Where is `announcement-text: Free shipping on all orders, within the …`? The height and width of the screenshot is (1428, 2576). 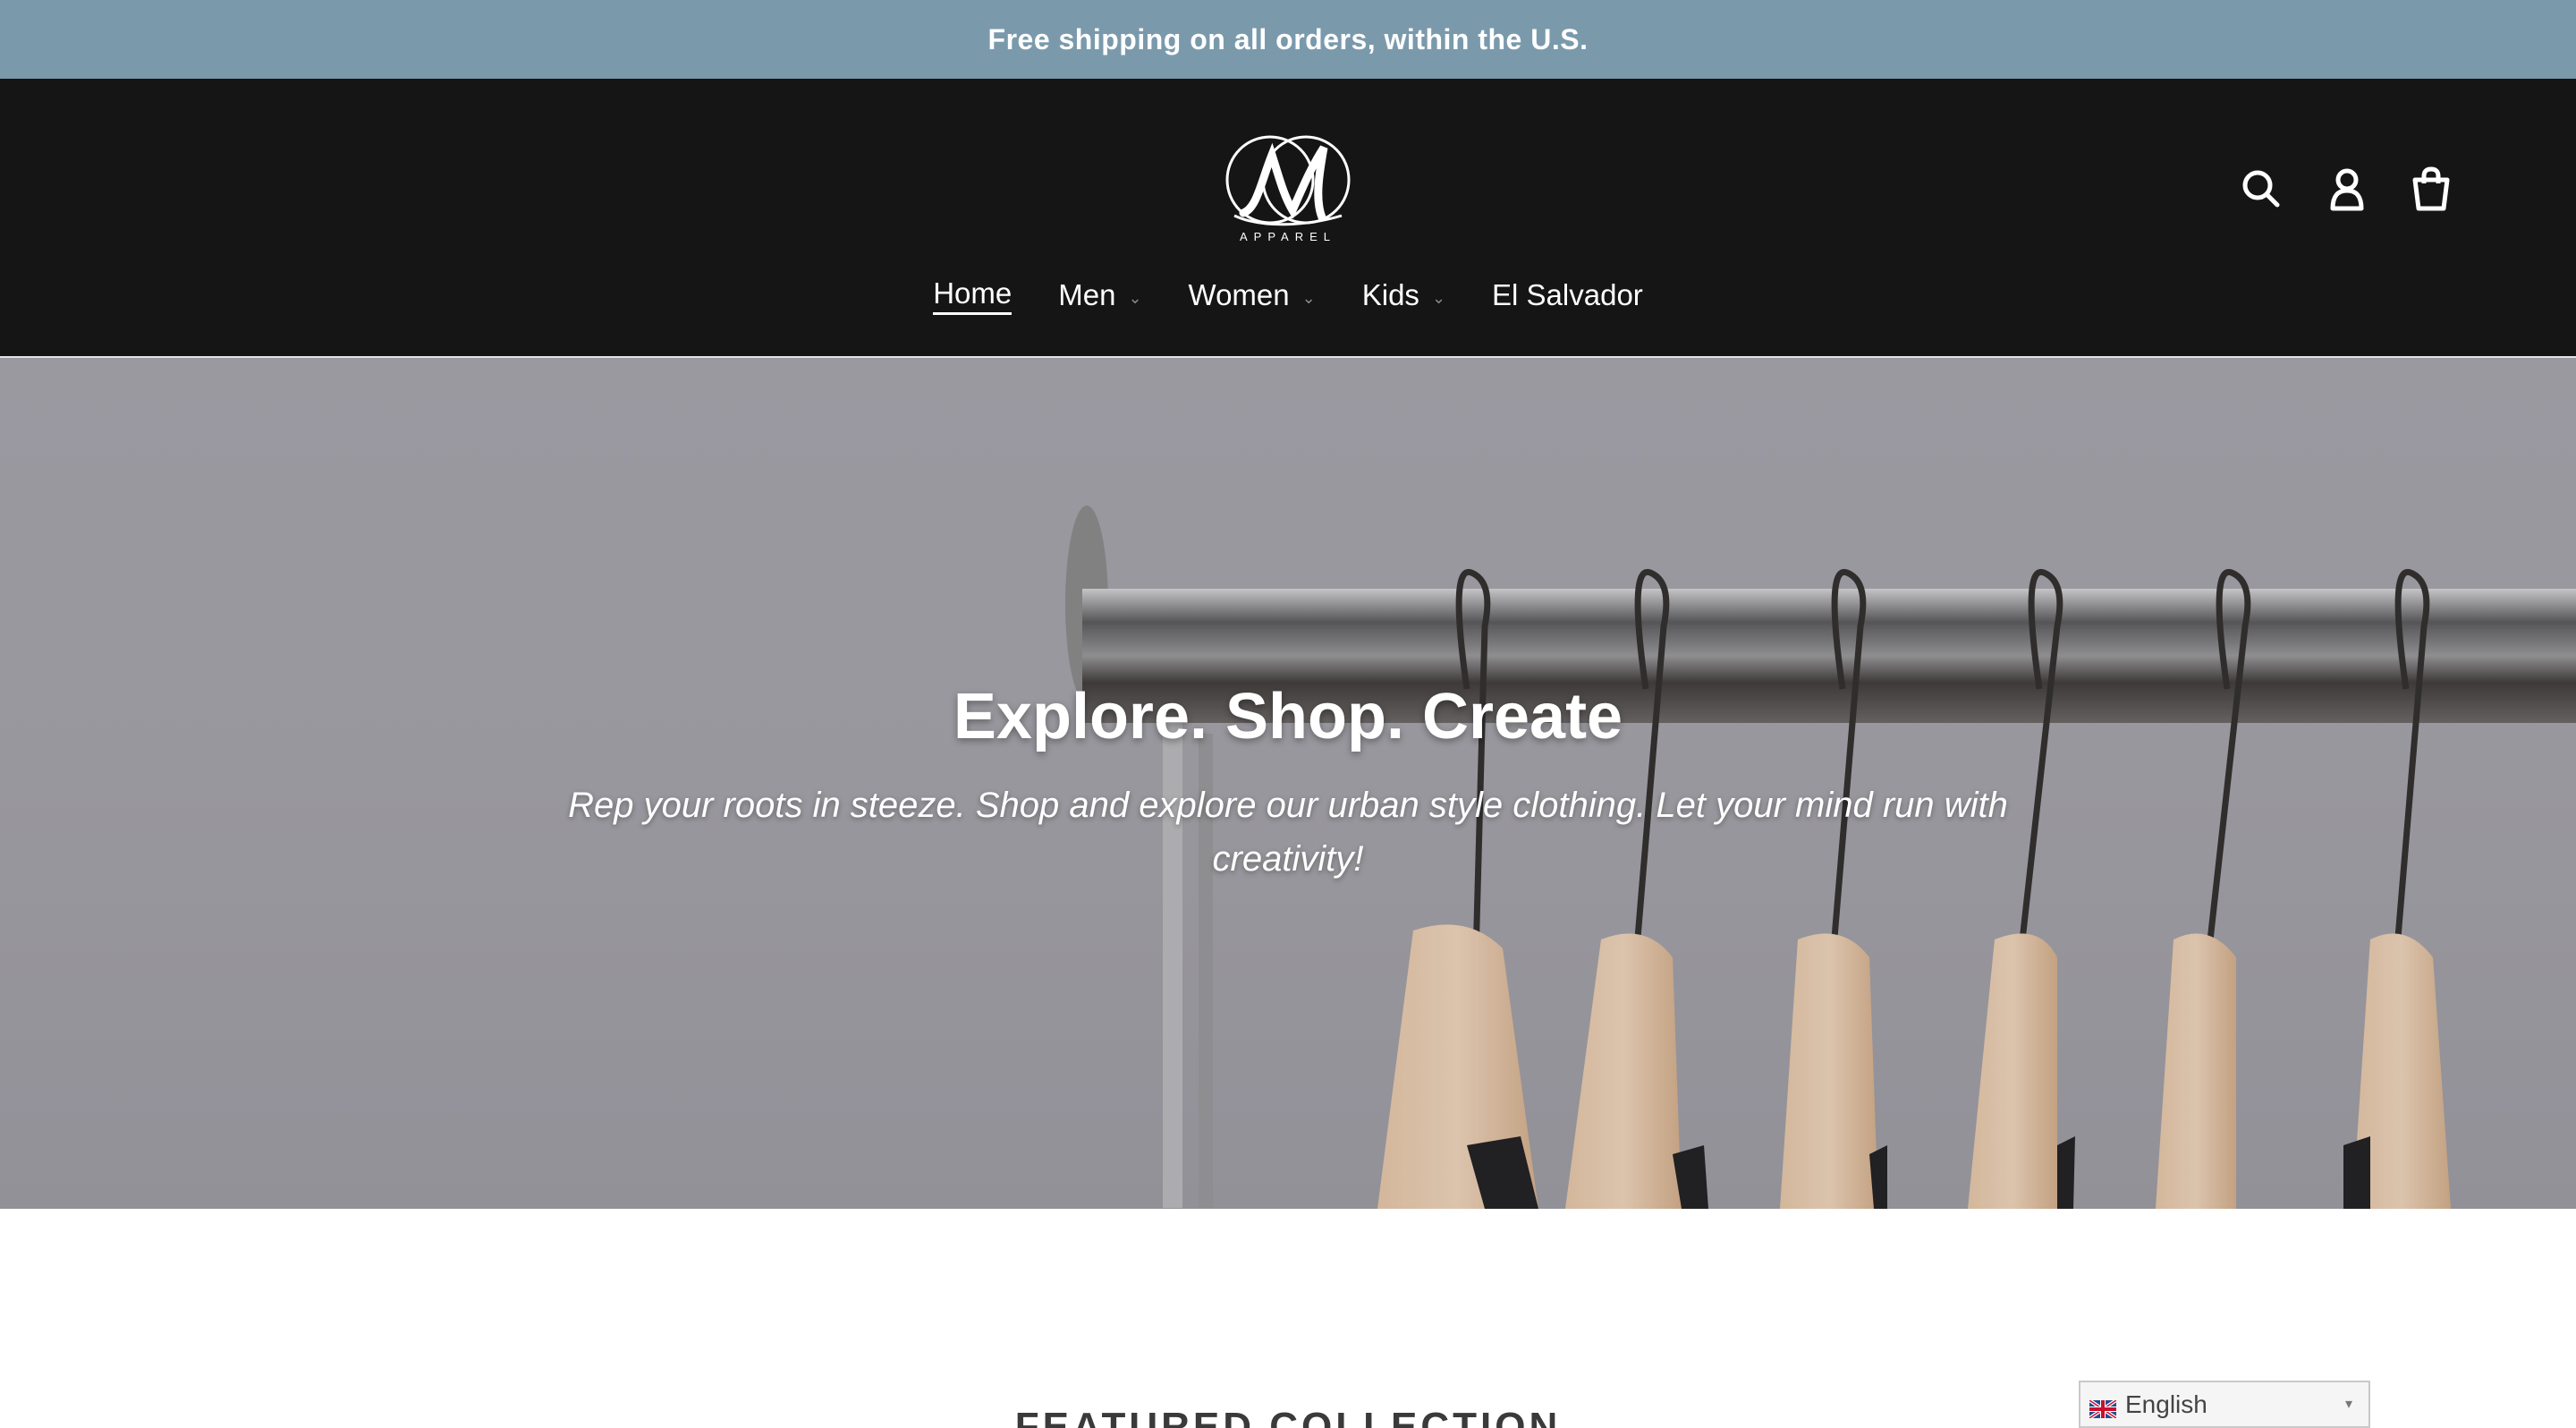
announcement-text: Free shipping on all orders, within the … is located at coordinates (1288, 38).